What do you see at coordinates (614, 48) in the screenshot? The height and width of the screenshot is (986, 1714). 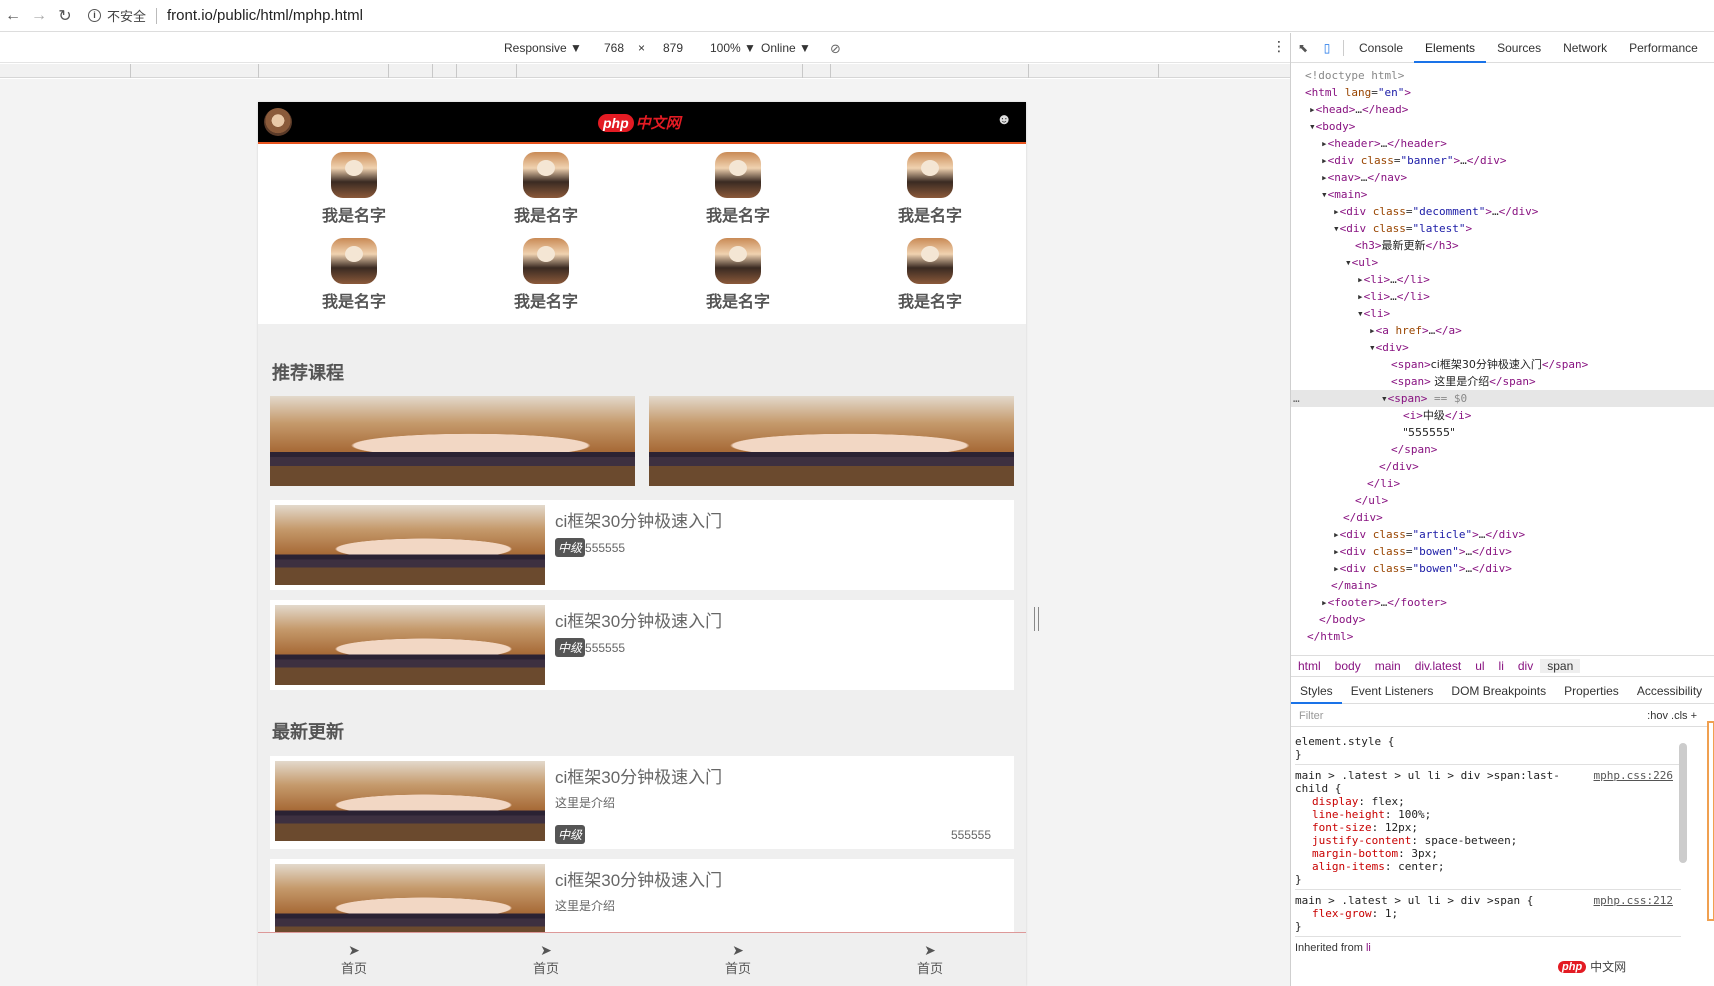 I see `width-input: 768` at bounding box center [614, 48].